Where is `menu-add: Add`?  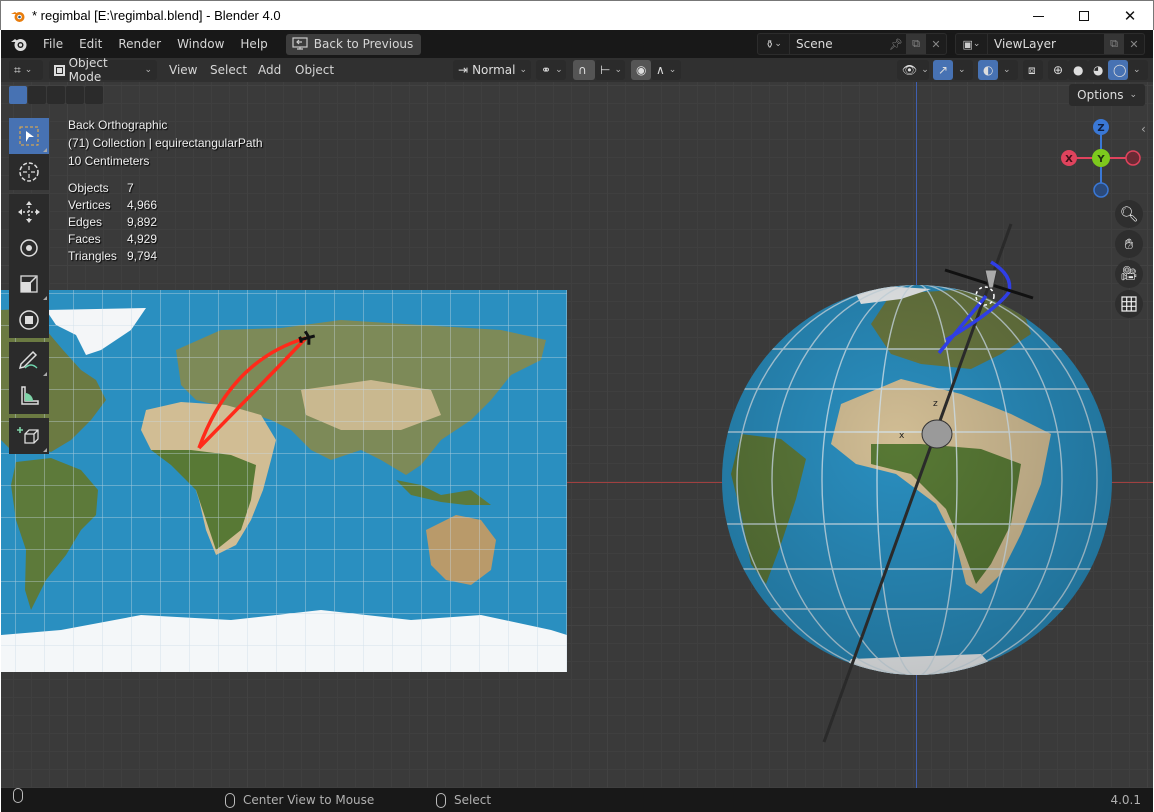 menu-add: Add is located at coordinates (269, 70).